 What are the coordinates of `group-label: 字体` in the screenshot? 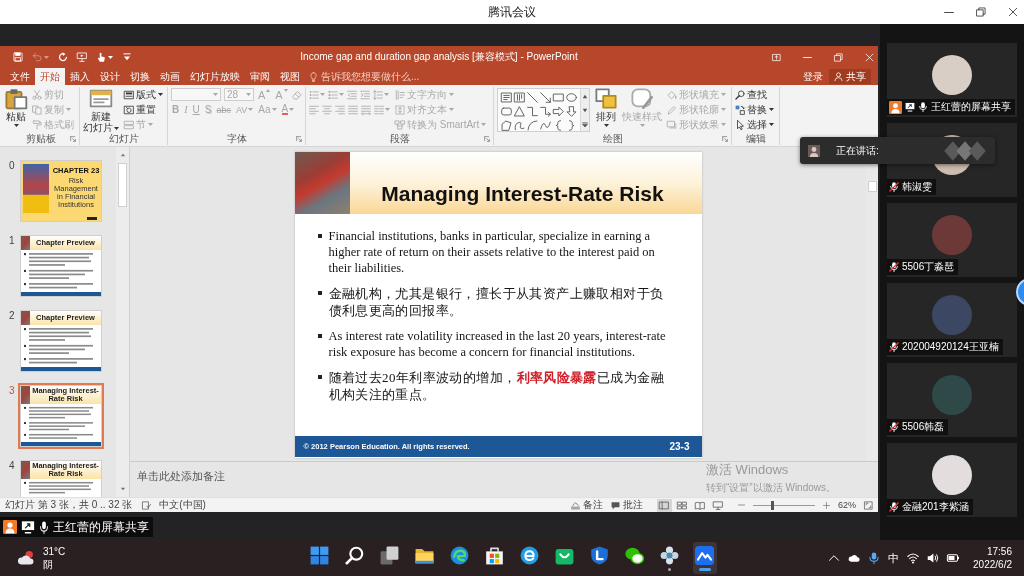 It's located at (236, 139).